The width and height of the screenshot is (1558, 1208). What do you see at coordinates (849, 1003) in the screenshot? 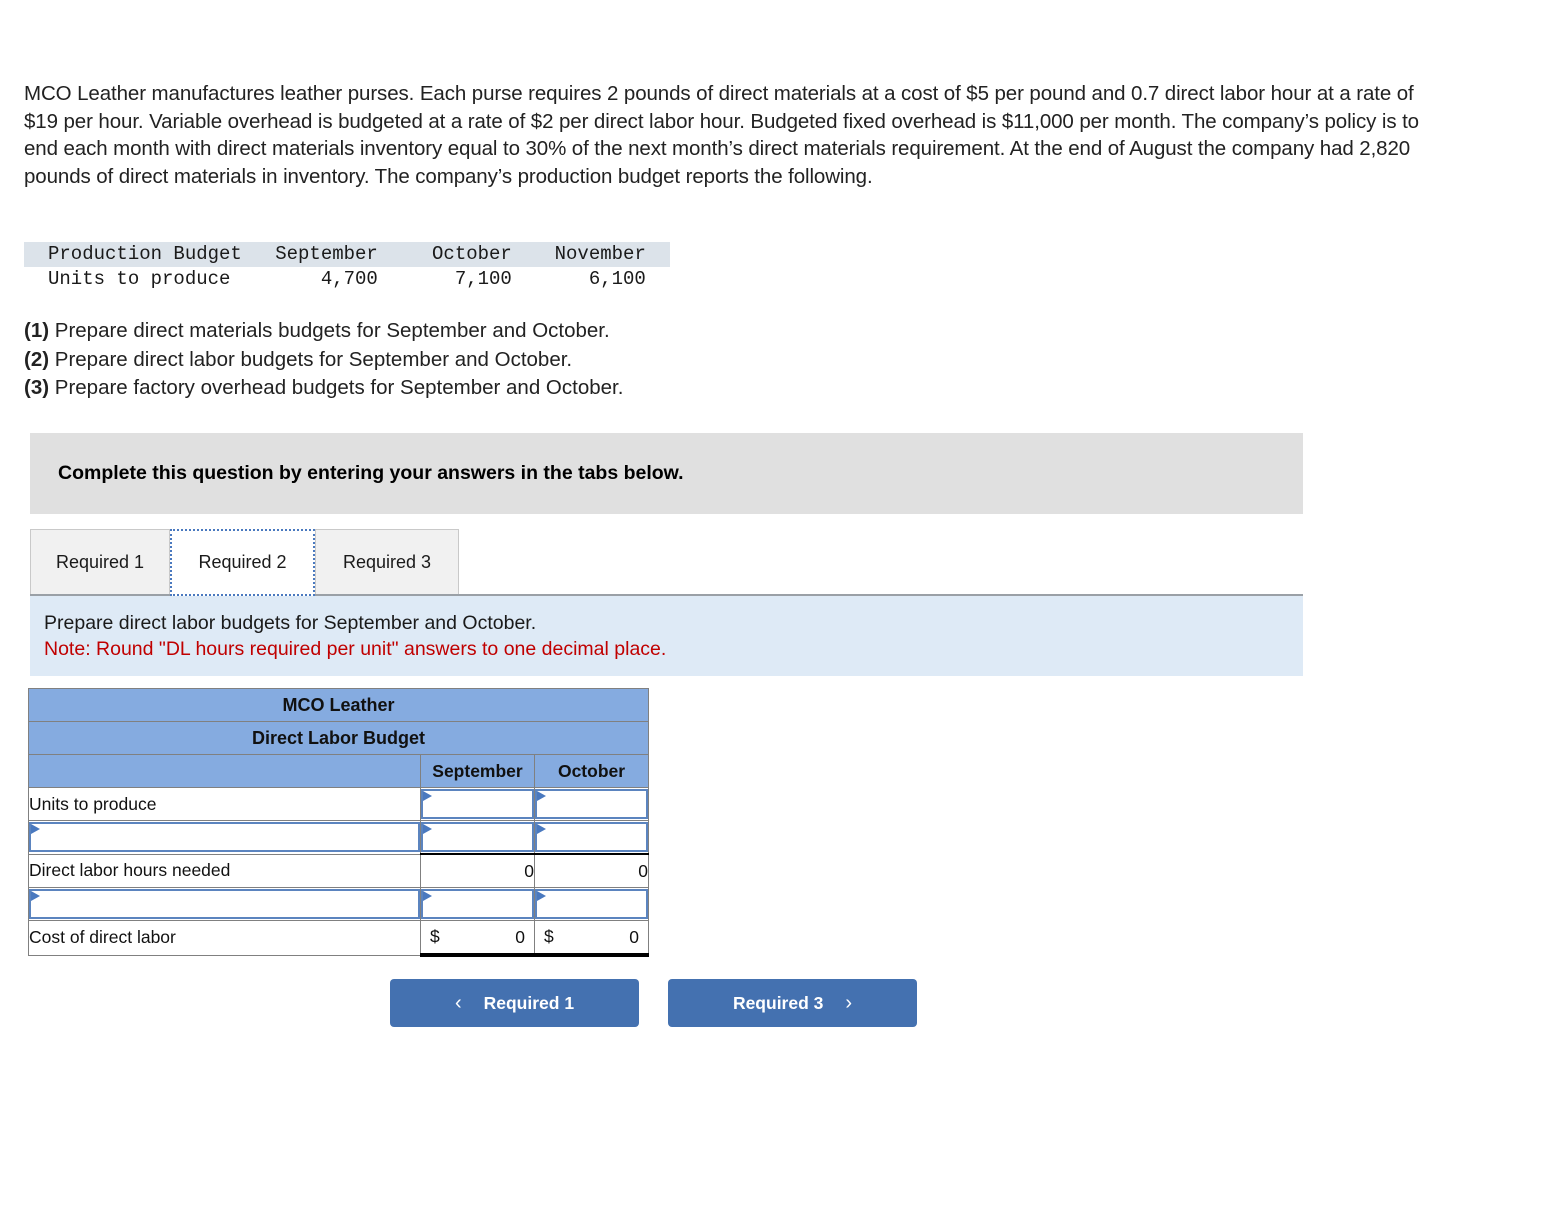
I see `chevron-right-icon: ›` at bounding box center [849, 1003].